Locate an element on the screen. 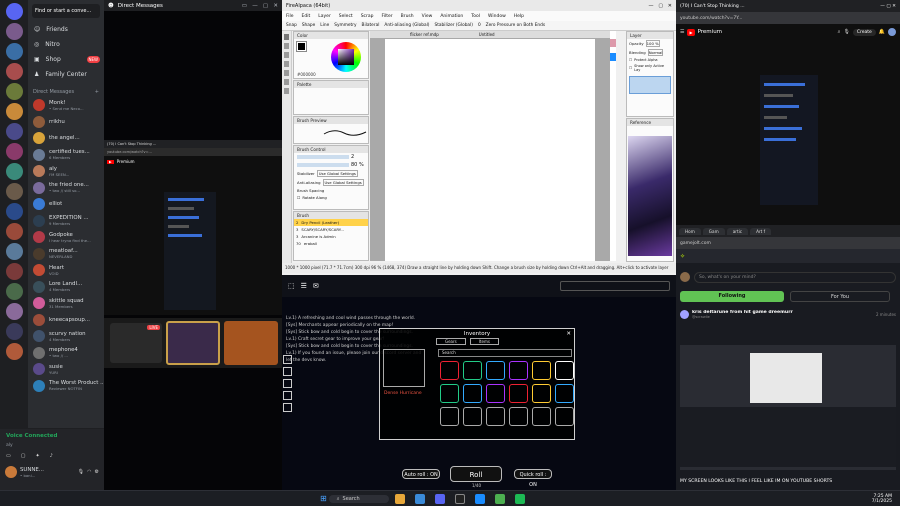 The image size is (900, 506). camera-icon: ▭ is located at coordinates (8, 456).